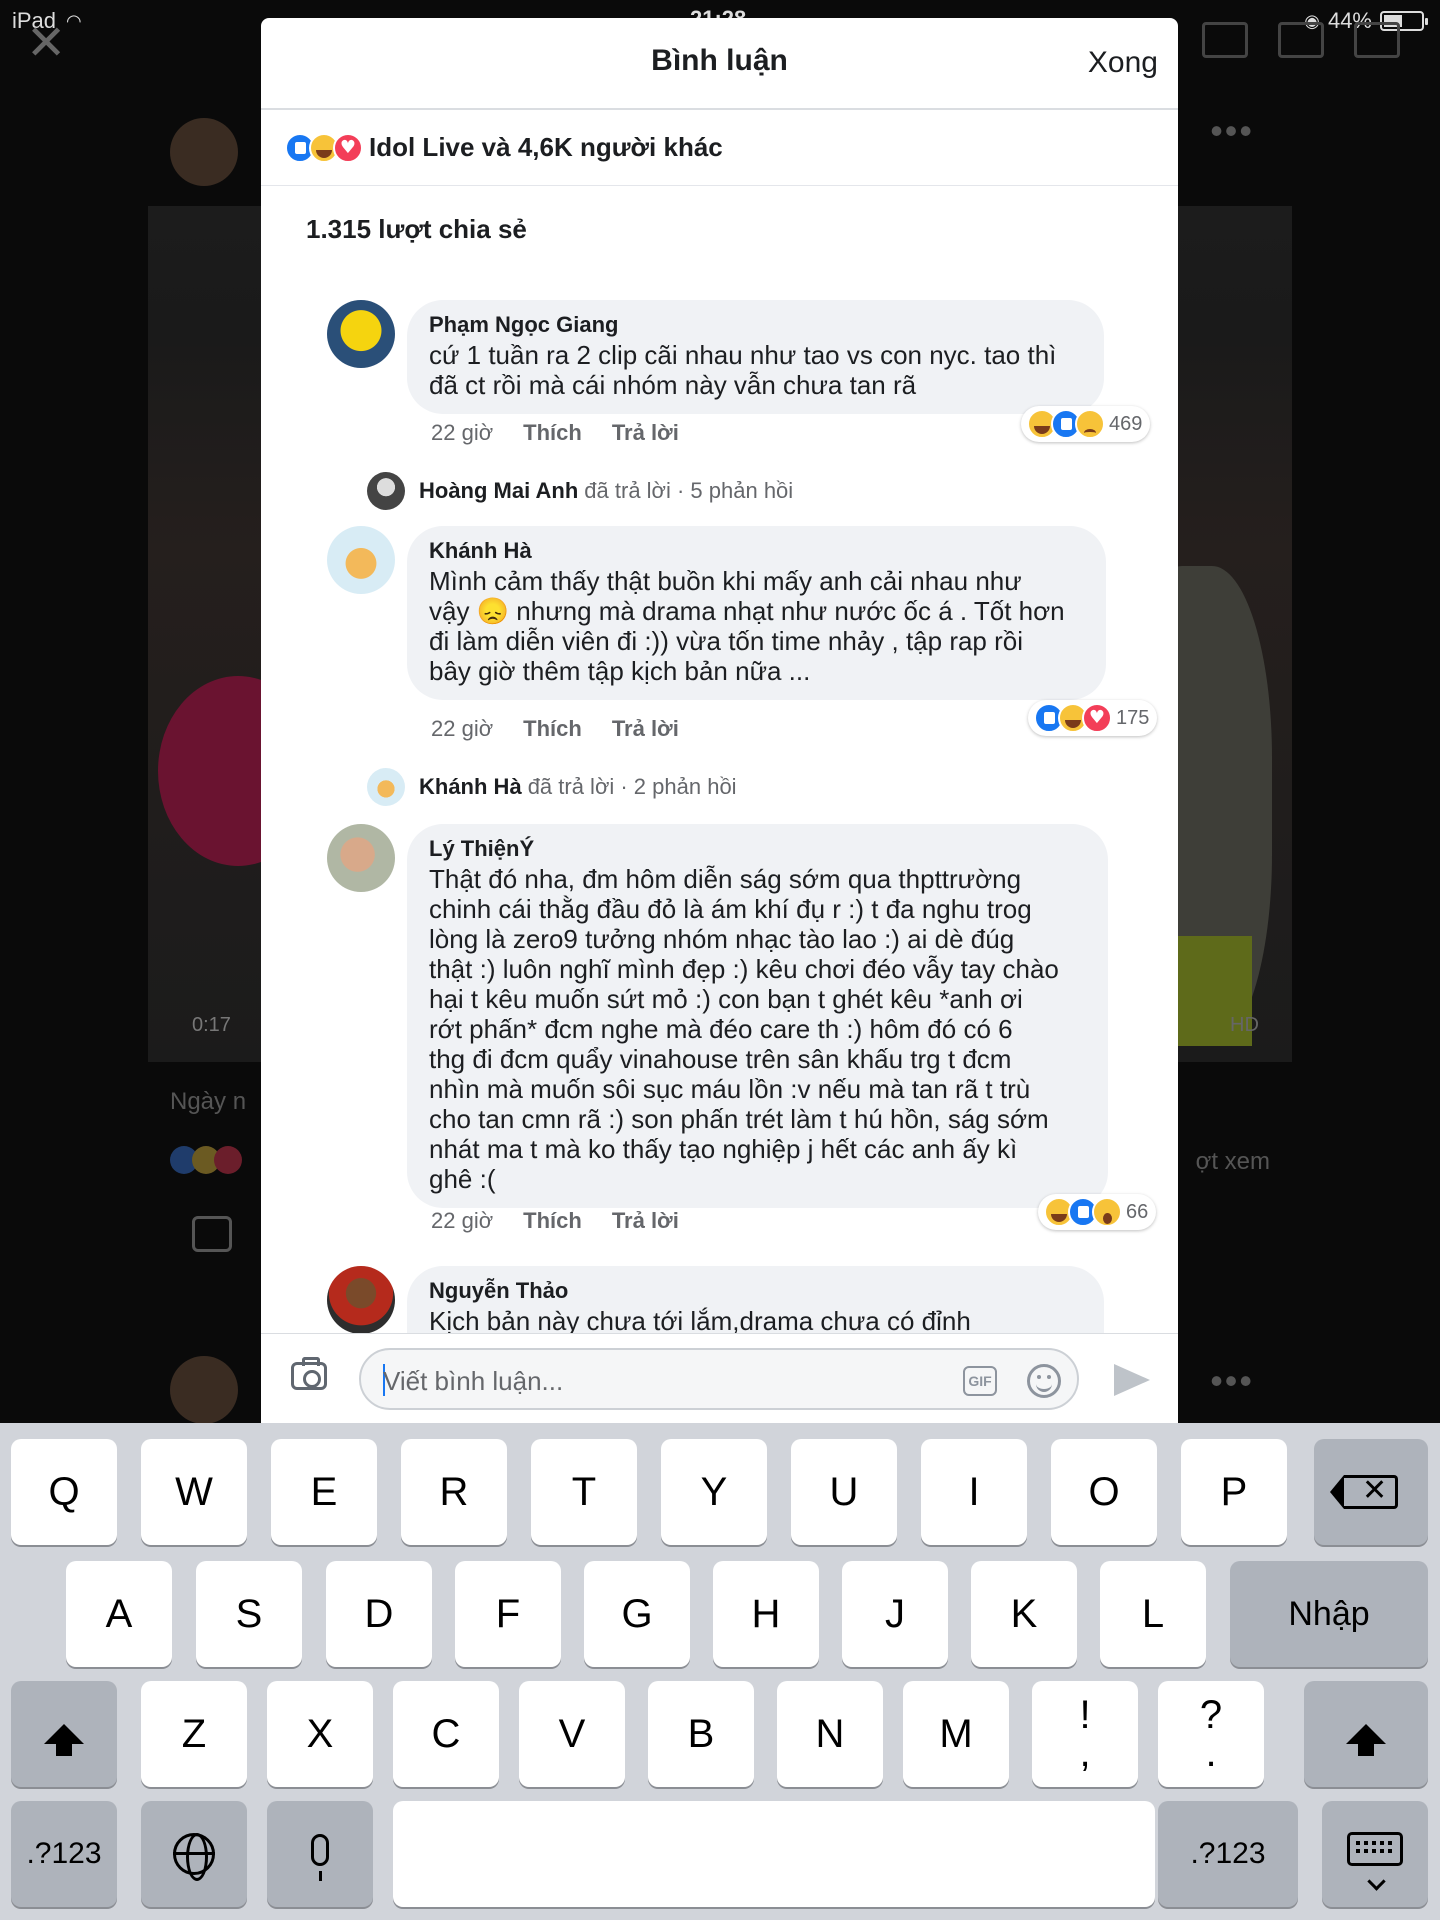 The image size is (1440, 1920). What do you see at coordinates (508, 1614) in the screenshot?
I see `key-f: F` at bounding box center [508, 1614].